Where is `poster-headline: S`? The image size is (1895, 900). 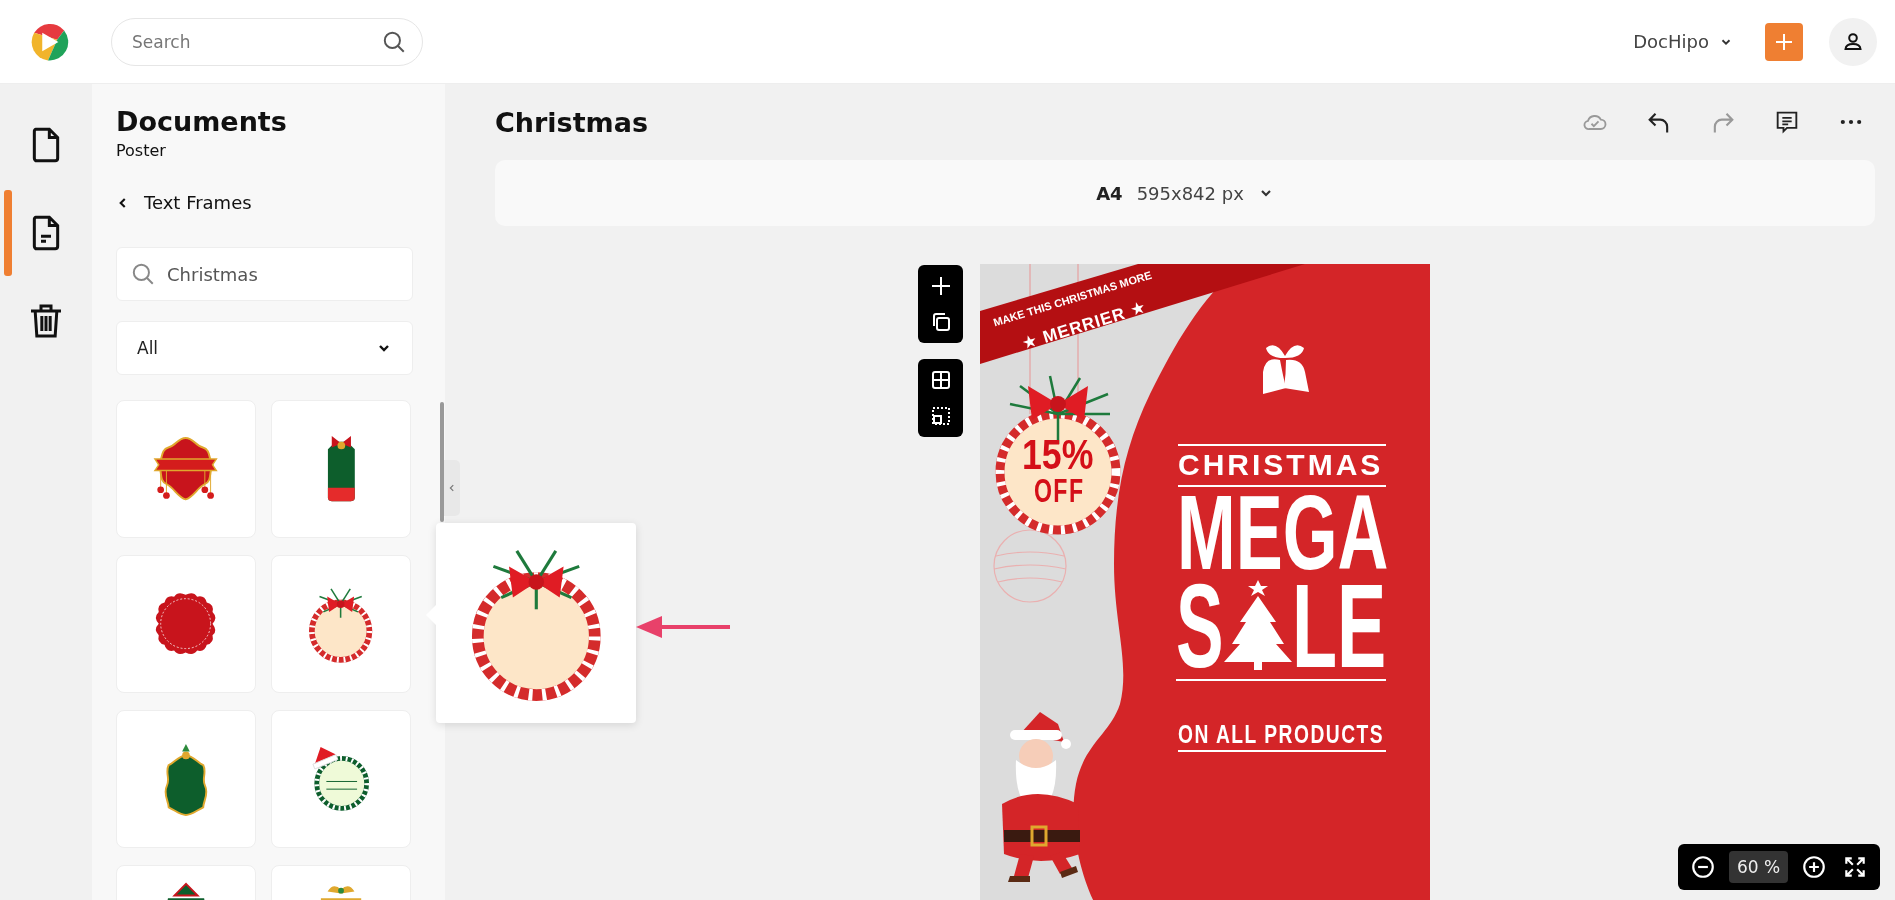 poster-headline: S is located at coordinates (1200, 626).